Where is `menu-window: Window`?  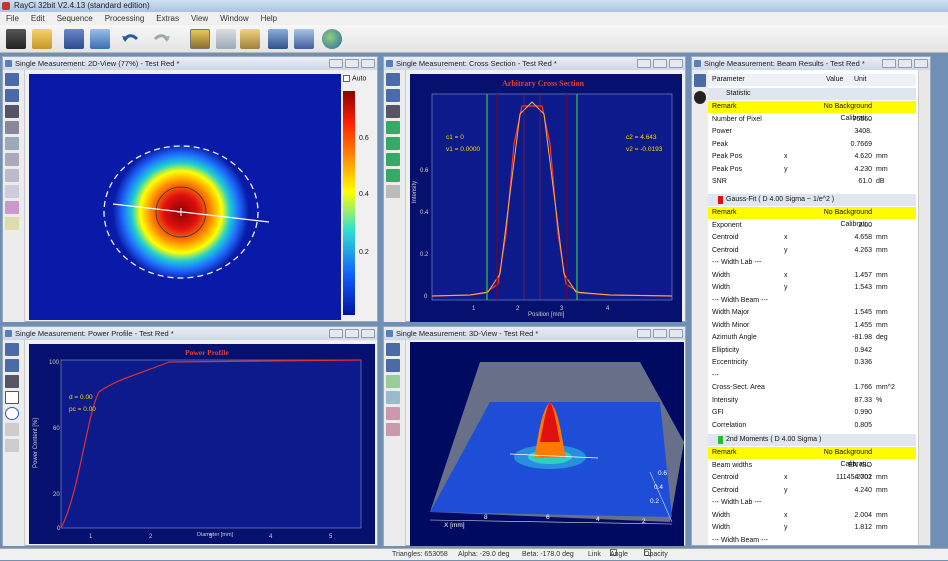
menu-window: Window is located at coordinates (234, 18).